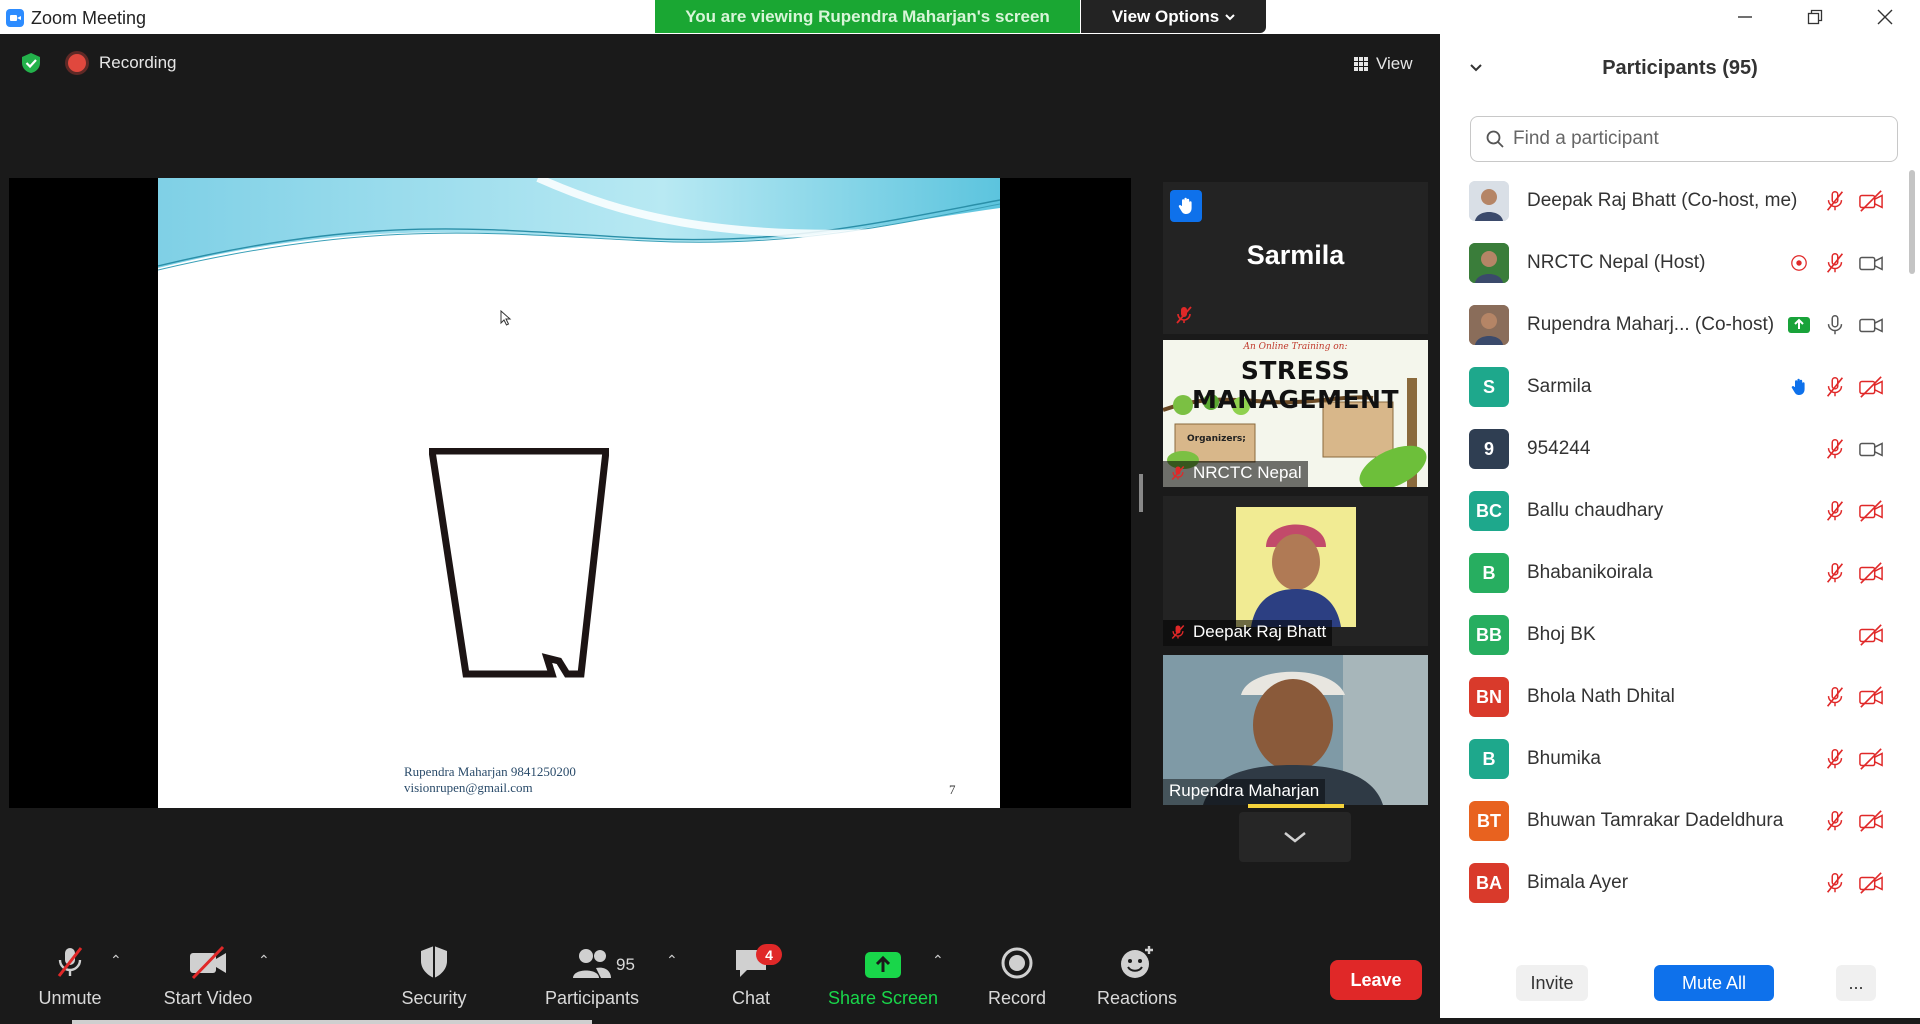 Image resolution: width=1920 pixels, height=1024 pixels. What do you see at coordinates (434, 998) in the screenshot?
I see `security-label: Security` at bounding box center [434, 998].